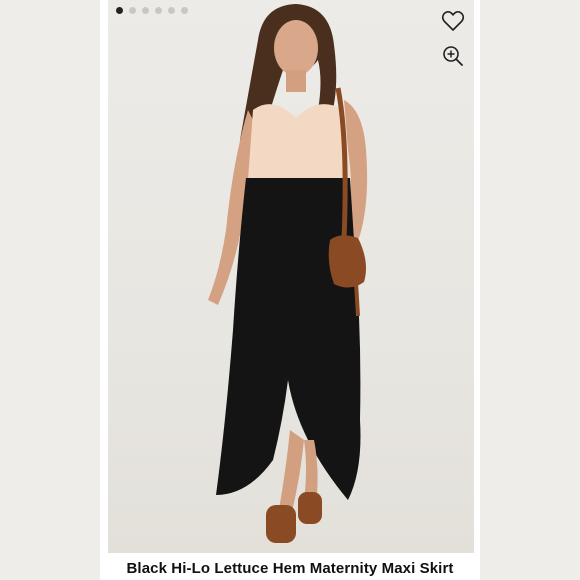 This screenshot has width=580, height=580. I want to click on heart-outline-icon, so click(453, 20).